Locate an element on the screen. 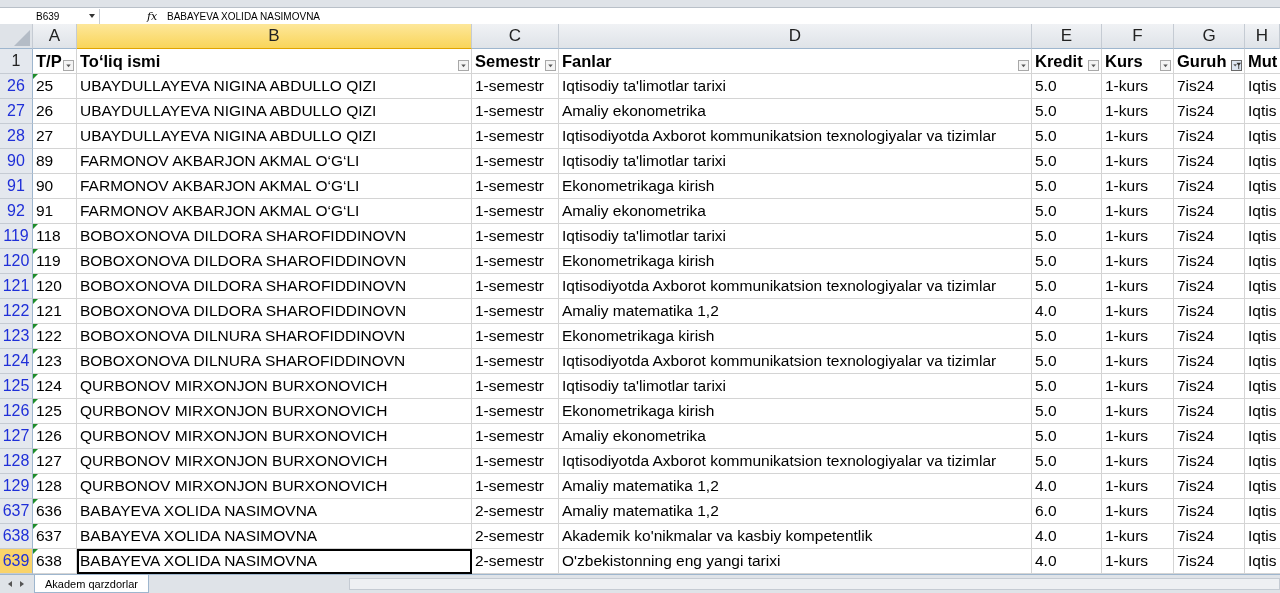 The height and width of the screenshot is (593, 1280). column-heading: Kredit is located at coordinates (1059, 61).